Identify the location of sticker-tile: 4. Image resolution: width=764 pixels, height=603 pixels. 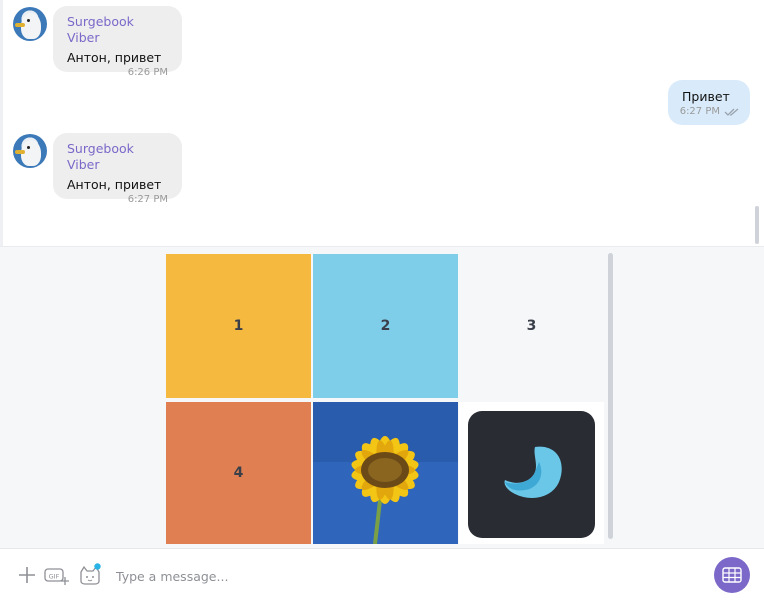
(238, 473).